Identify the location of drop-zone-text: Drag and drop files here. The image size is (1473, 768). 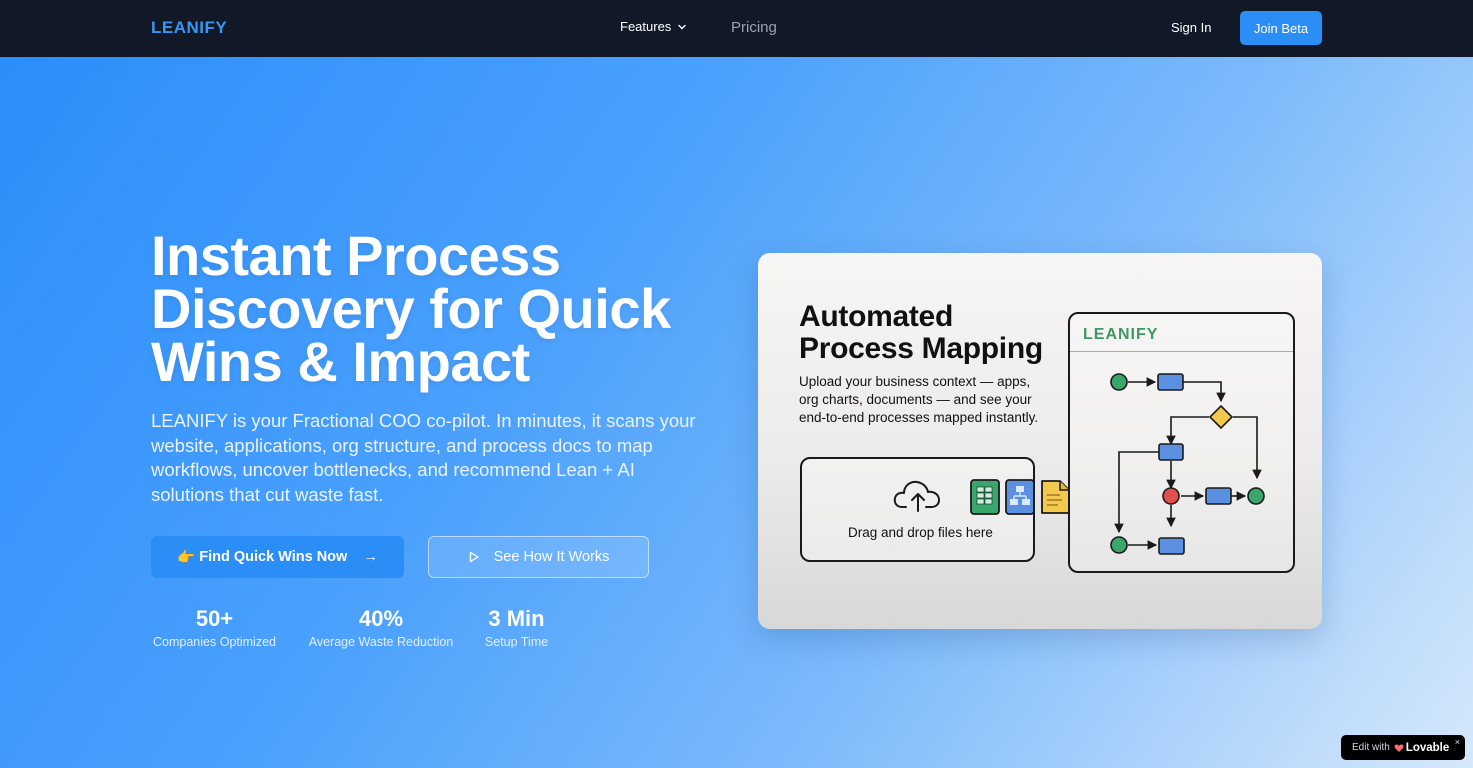
(920, 532).